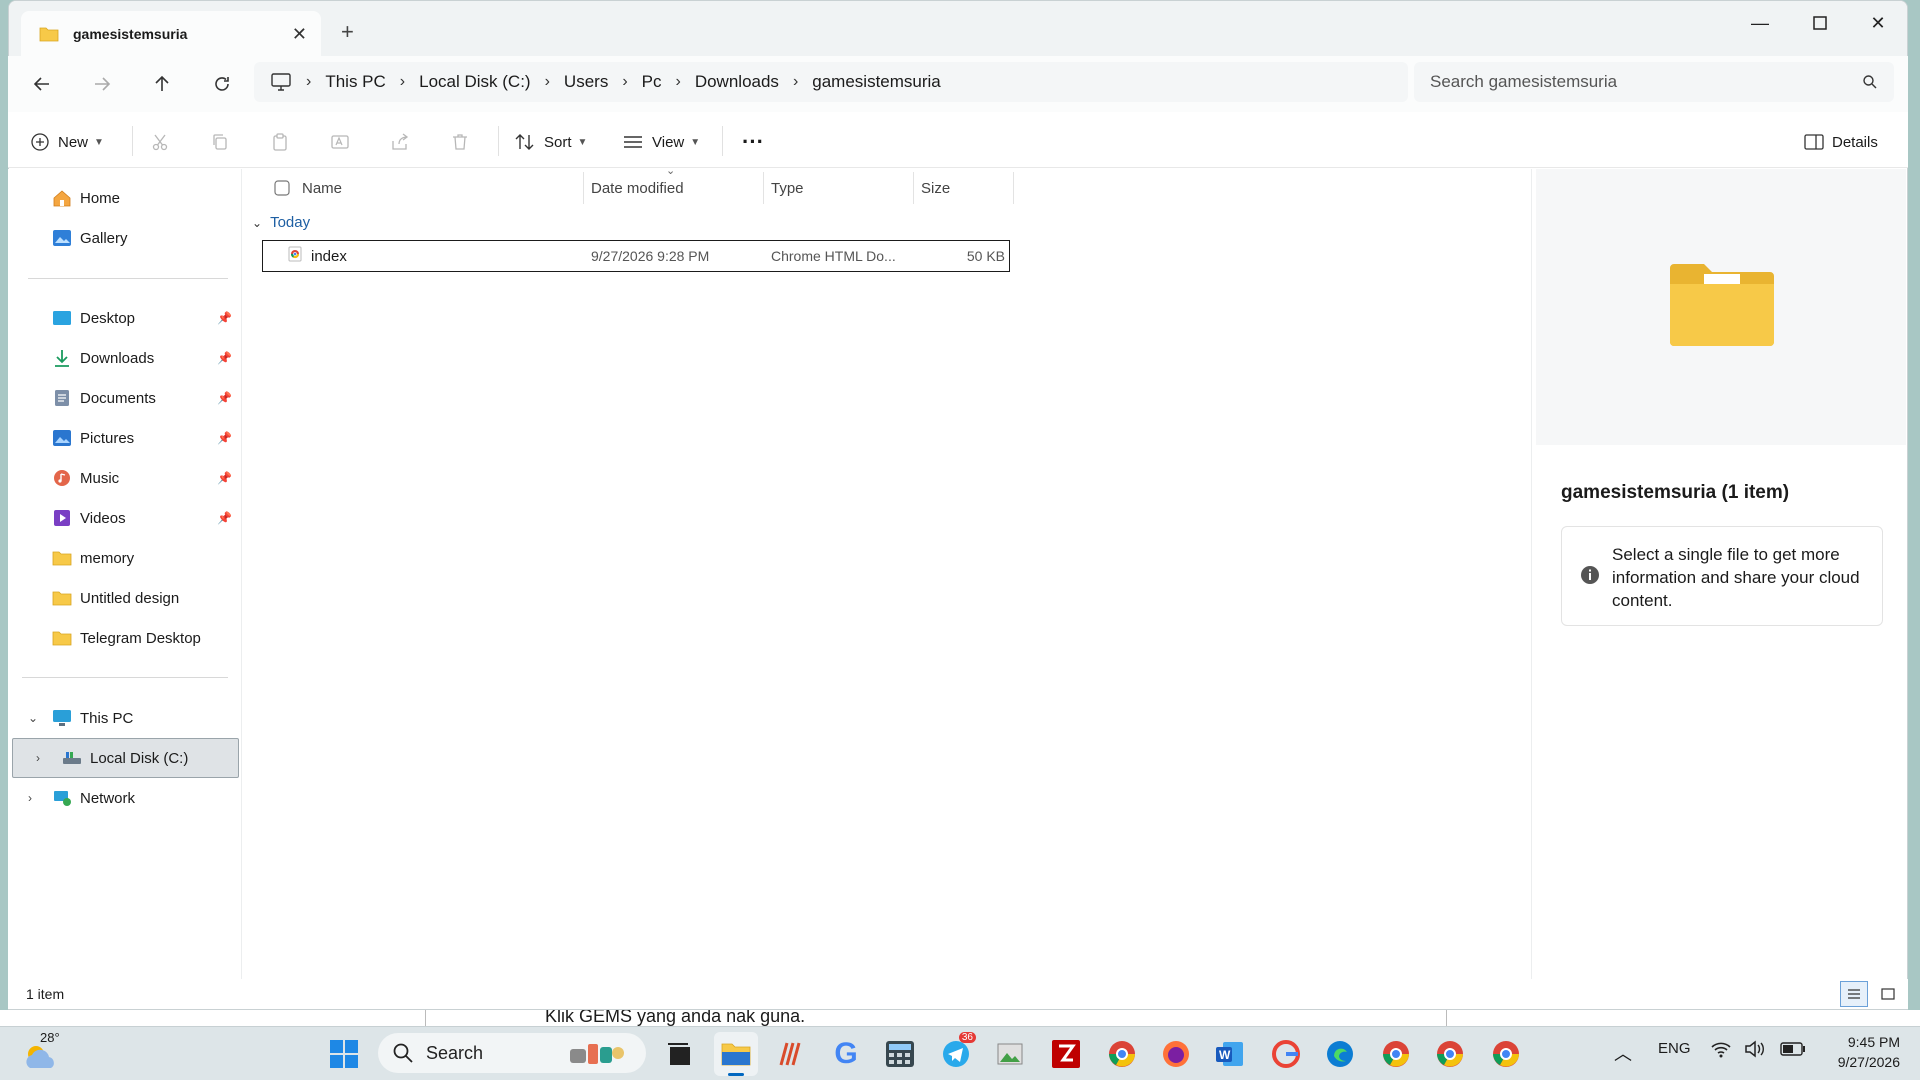 The width and height of the screenshot is (1920, 1080). Describe the element at coordinates (425, 1018) in the screenshot. I see `background-divider` at that location.